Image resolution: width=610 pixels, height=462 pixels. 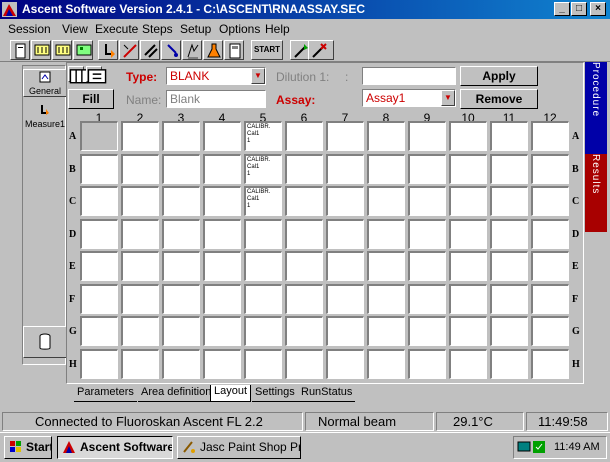 What do you see at coordinates (345, 136) in the screenshot?
I see `well-a7` at bounding box center [345, 136].